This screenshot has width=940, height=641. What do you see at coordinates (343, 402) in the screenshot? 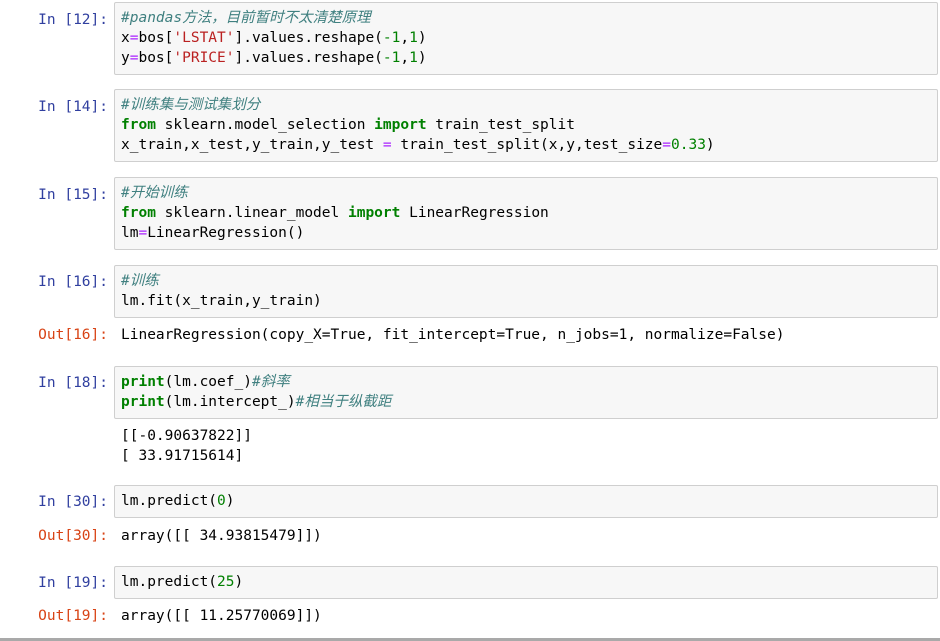
I see `code-token: #相当于纵截距` at bounding box center [343, 402].